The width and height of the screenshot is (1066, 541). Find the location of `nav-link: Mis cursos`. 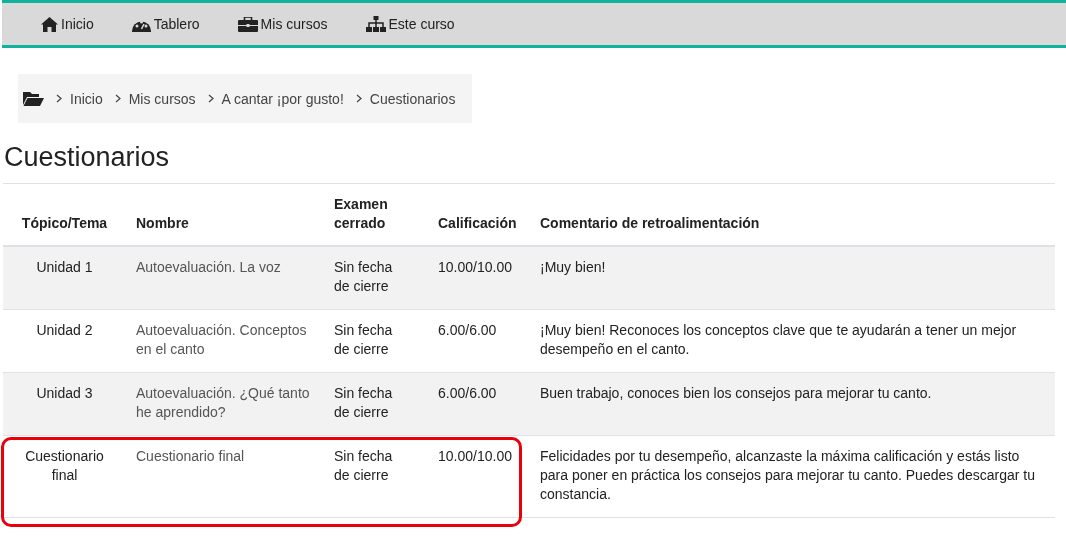

nav-link: Mis cursos is located at coordinates (282, 24).